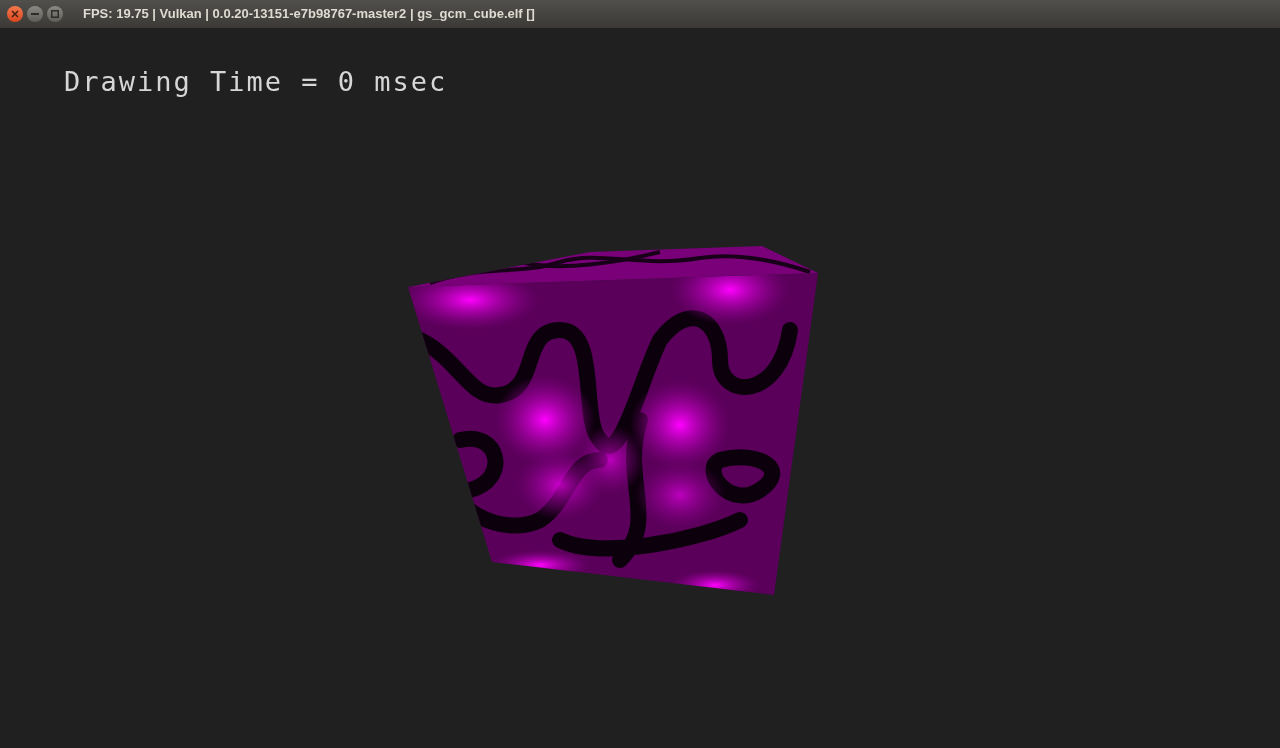 The height and width of the screenshot is (748, 1280). I want to click on maximize-icon, so click(55, 14).